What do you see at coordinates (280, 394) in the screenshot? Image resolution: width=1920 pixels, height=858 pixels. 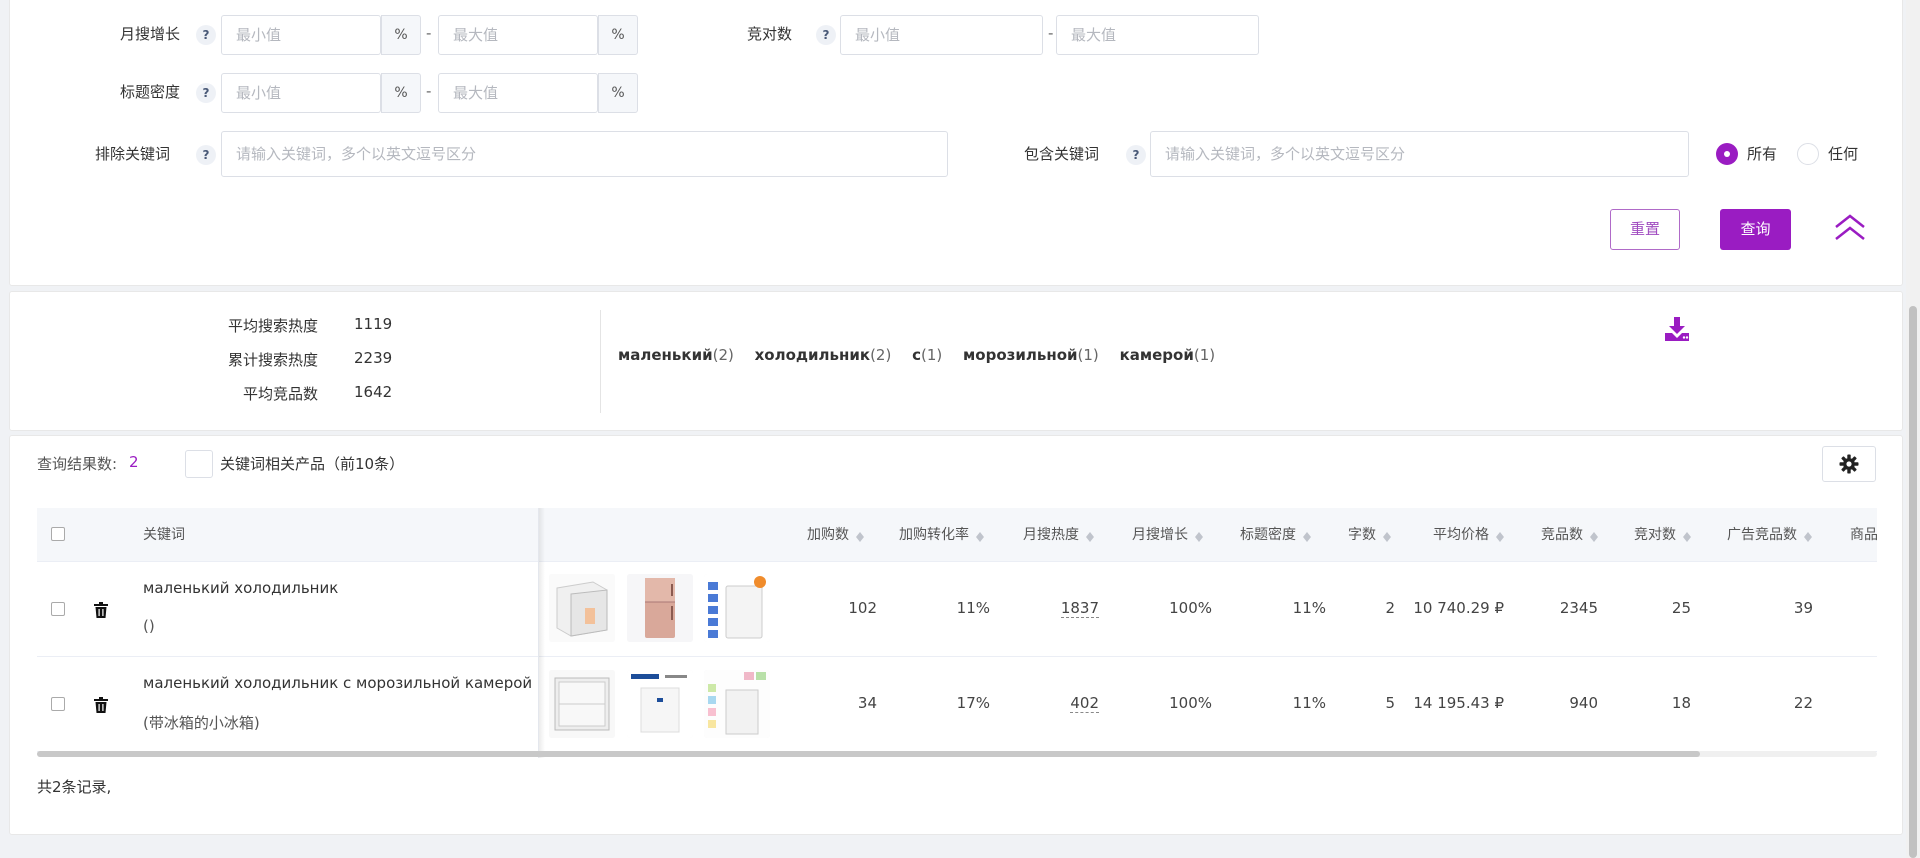 I see `avg-competitors-label: 平均竞品数` at bounding box center [280, 394].